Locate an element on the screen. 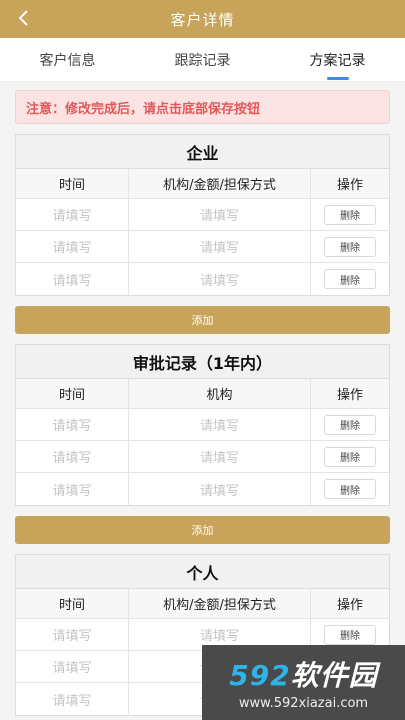 The height and width of the screenshot is (720, 405). watermark-number: 592 is located at coordinates (260, 675).